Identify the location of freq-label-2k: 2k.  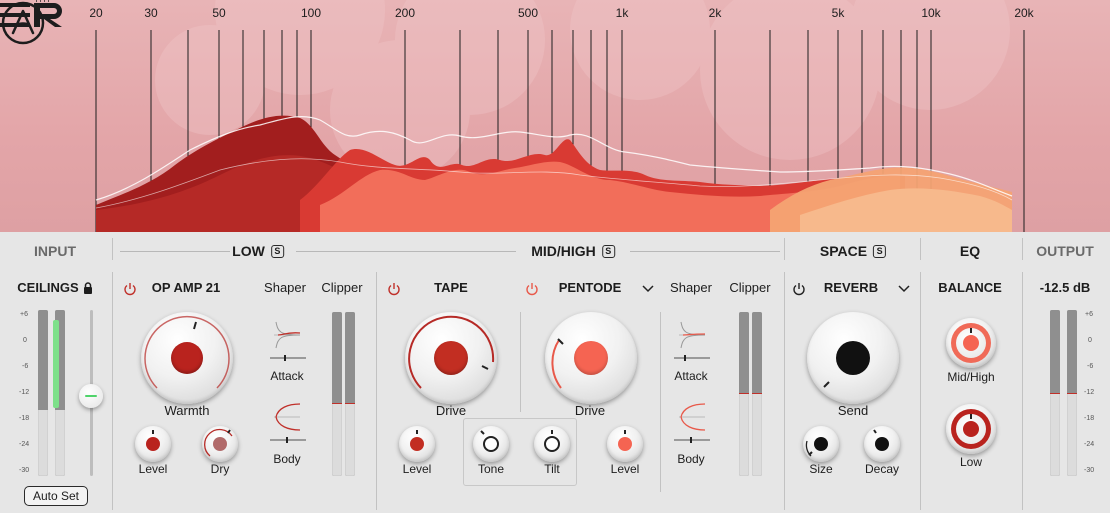
(715, 13).